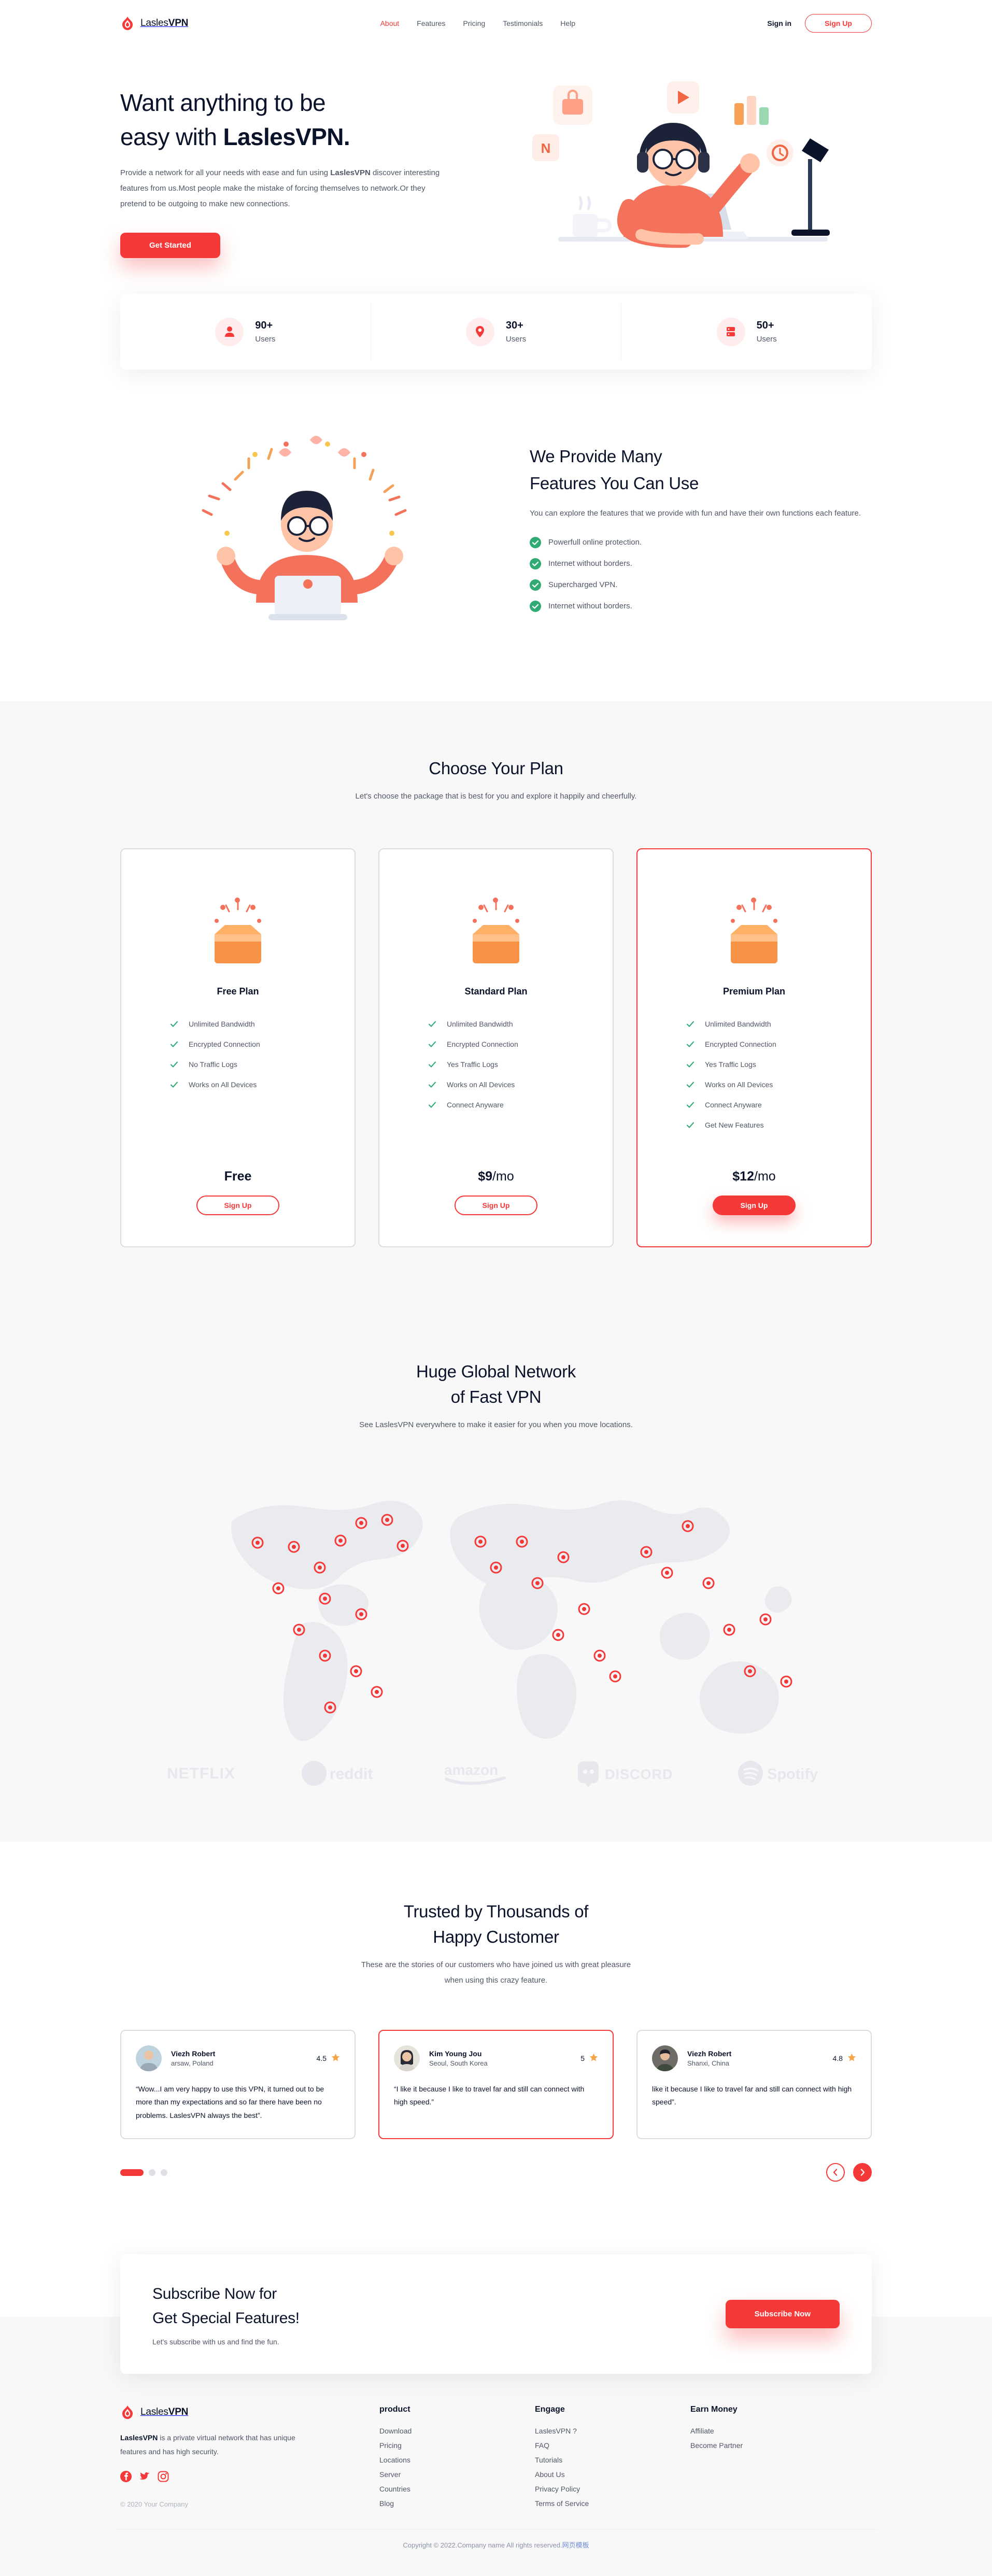 The height and width of the screenshot is (2576, 992). I want to click on testimonial-header-3: Viezh Robert Shanxi, China 4.8, so click(754, 2058).